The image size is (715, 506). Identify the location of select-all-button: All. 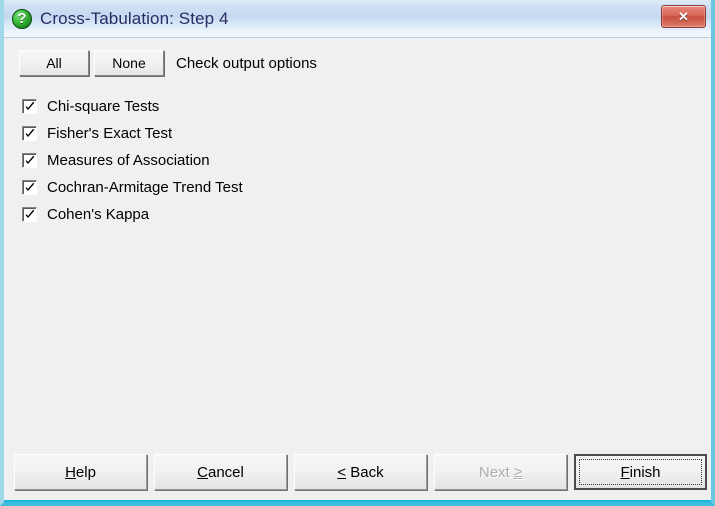
(54, 63).